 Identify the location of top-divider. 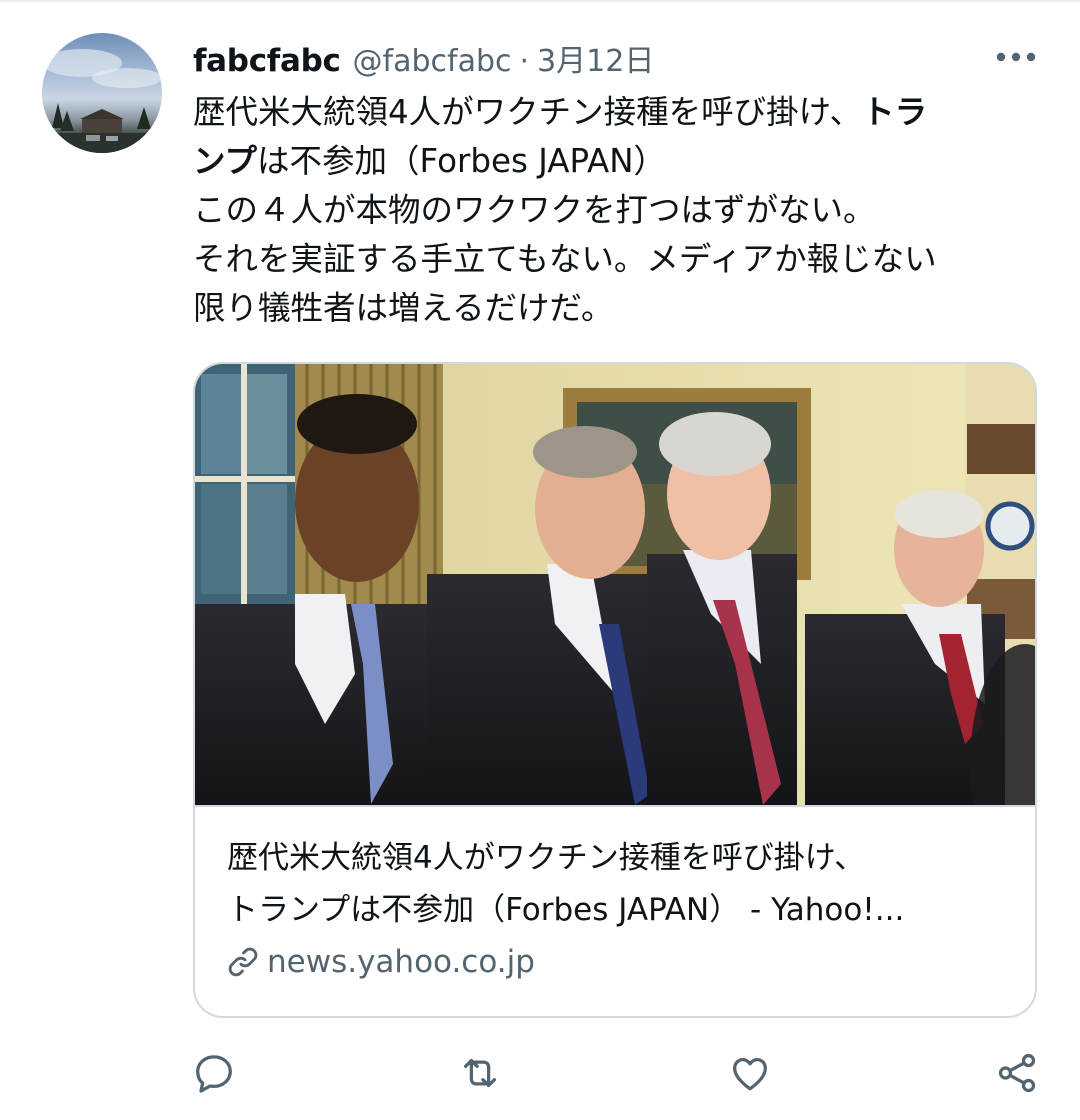
(540, 1).